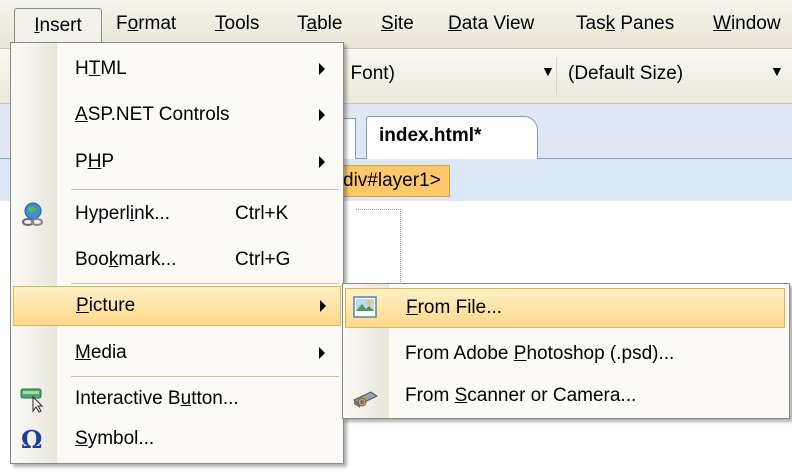 This screenshot has height=472, width=792. What do you see at coordinates (33, 399) in the screenshot?
I see `interactive-button-icon` at bounding box center [33, 399].